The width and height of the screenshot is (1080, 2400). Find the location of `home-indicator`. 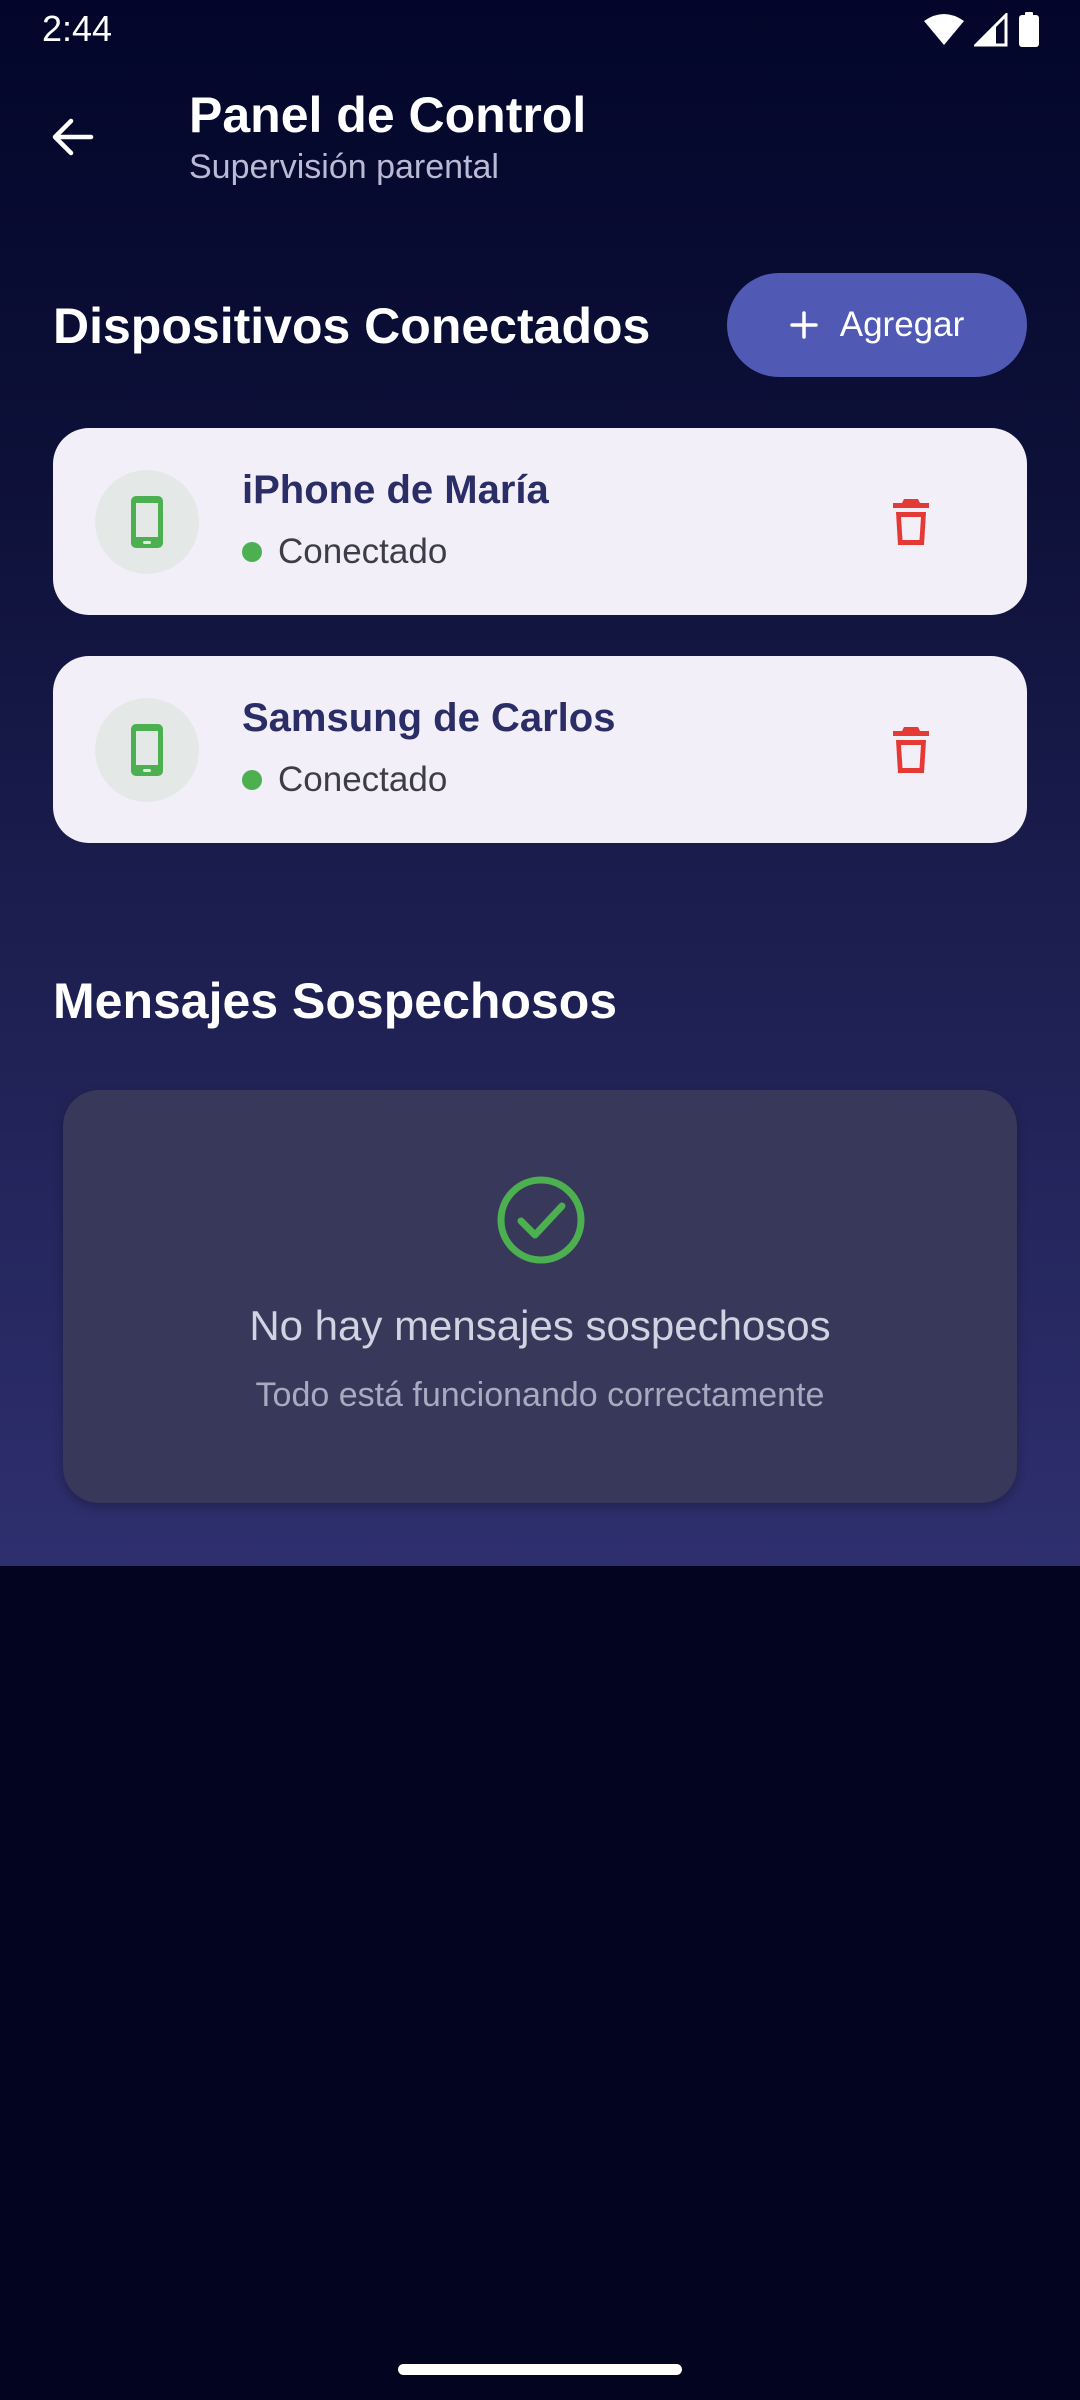

home-indicator is located at coordinates (540, 2369).